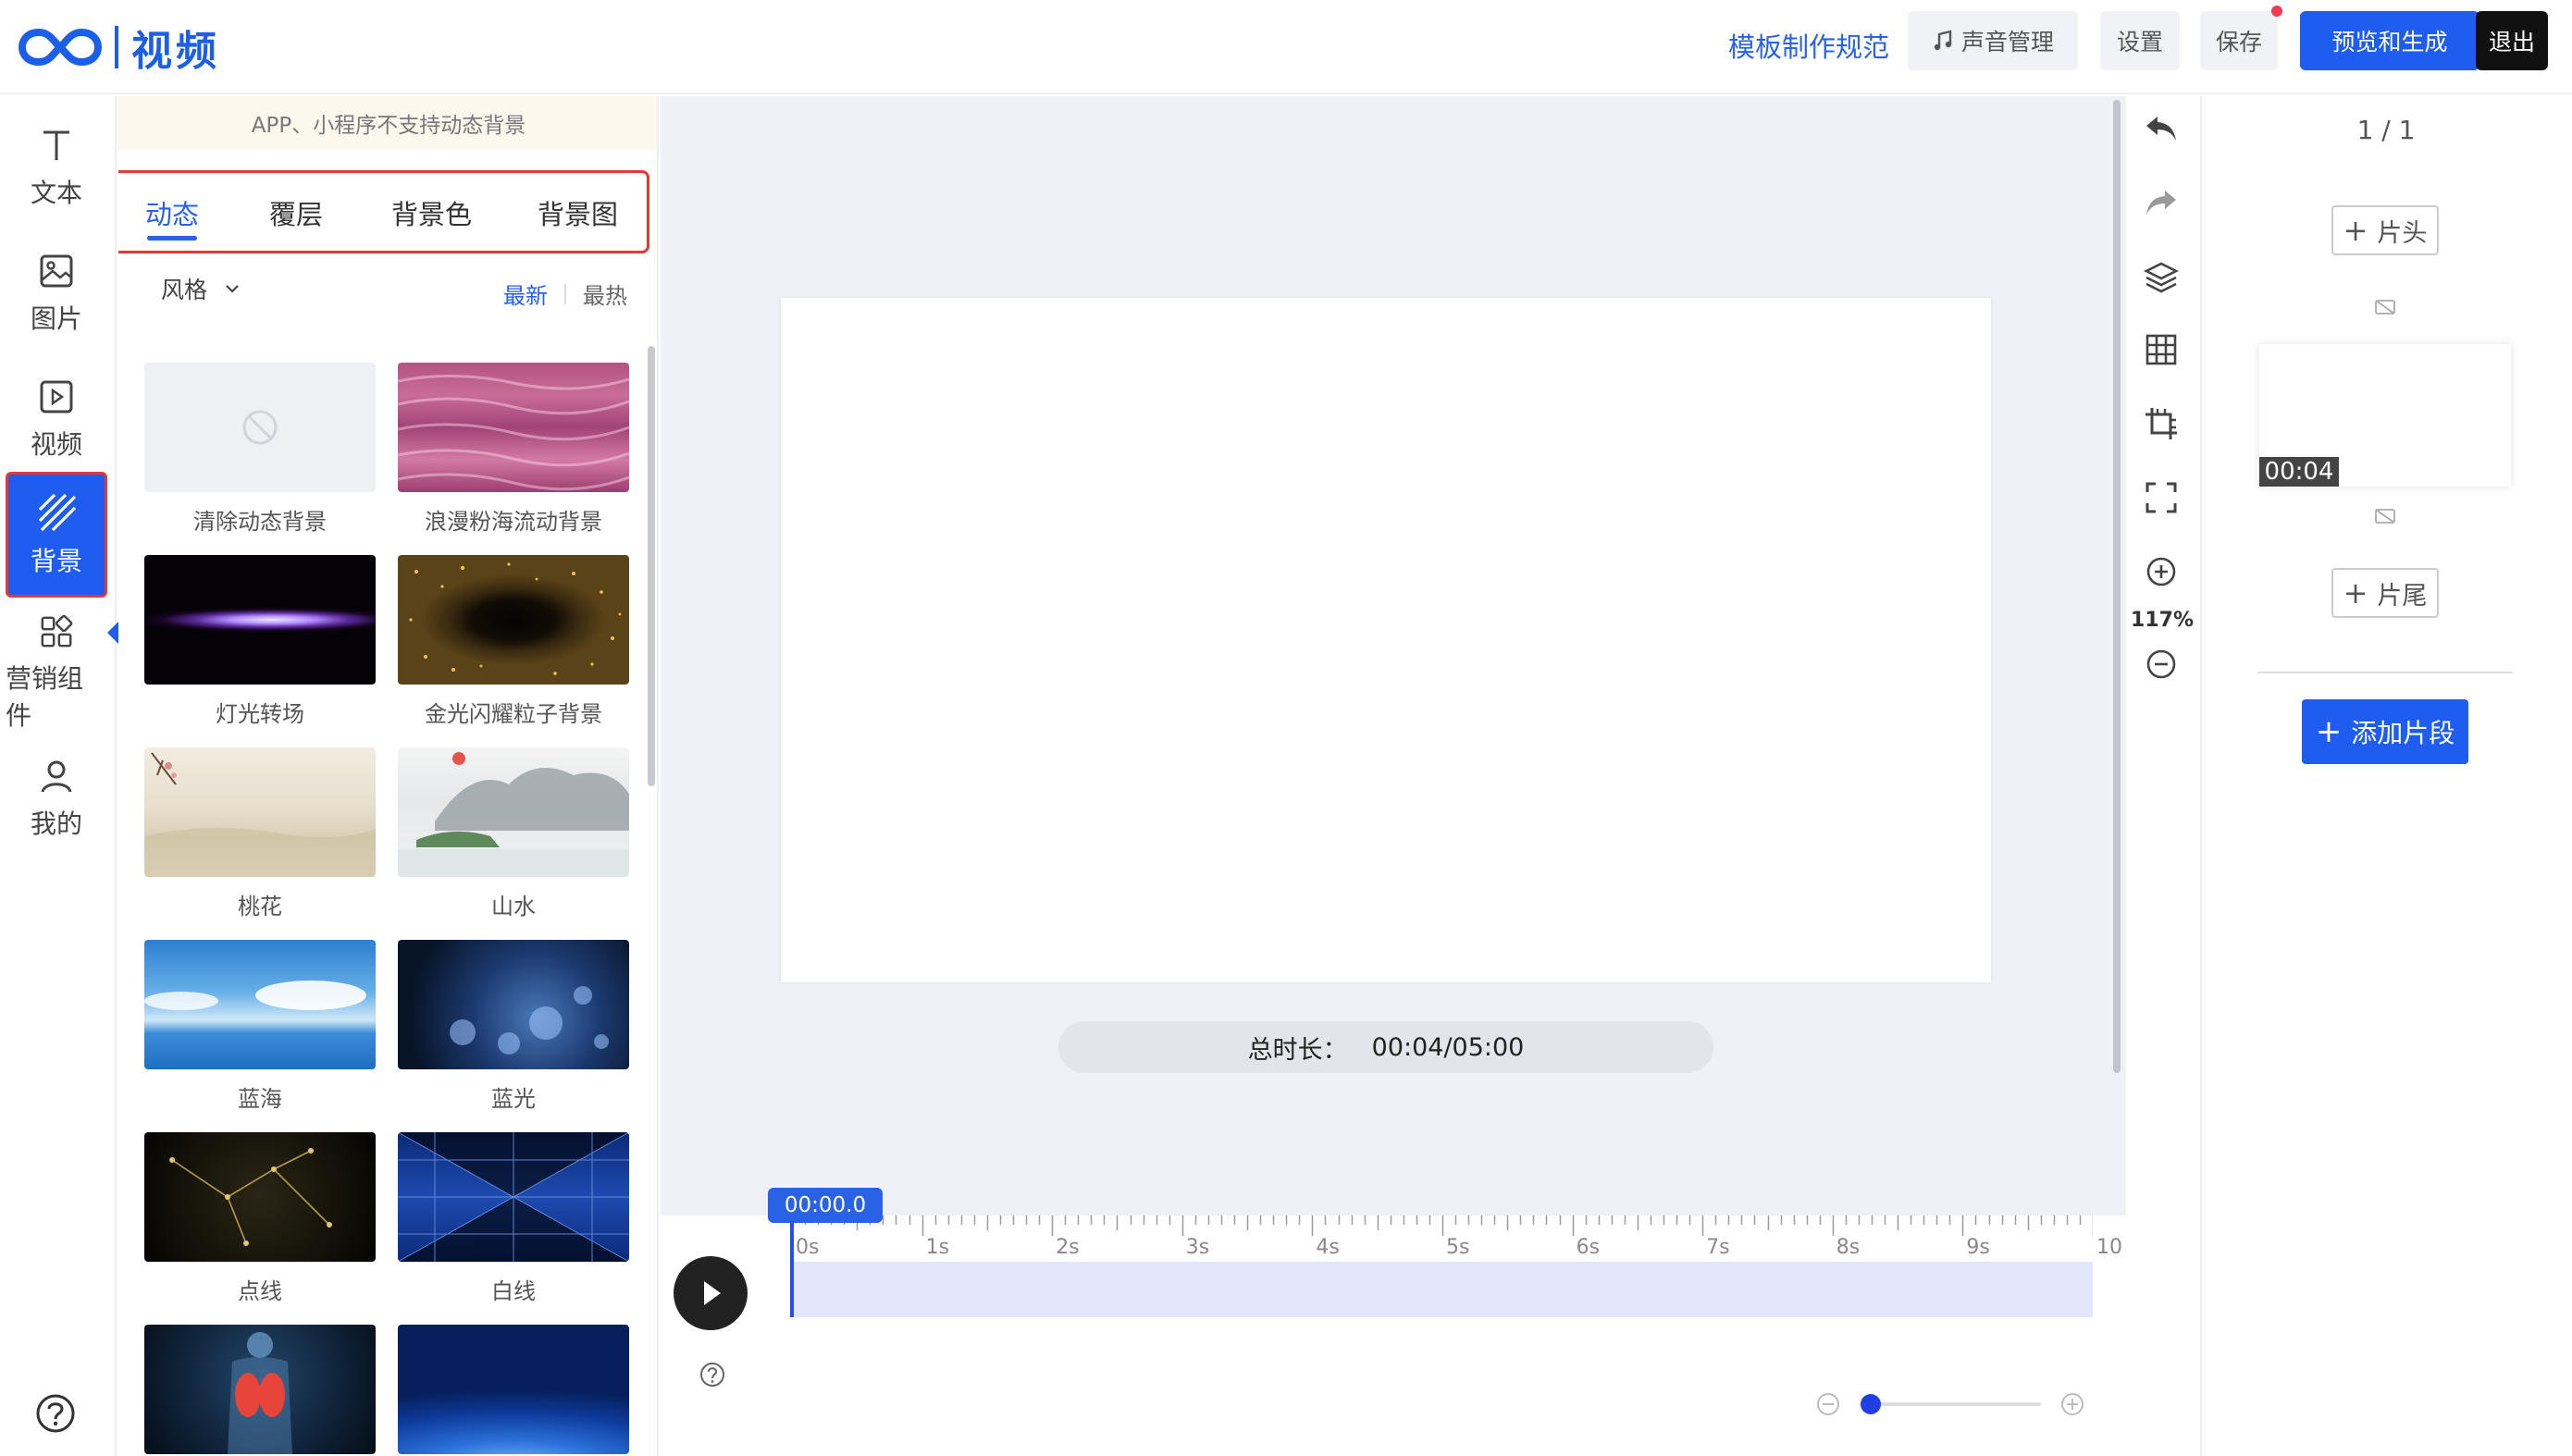 This screenshot has height=1456, width=2572. Describe the element at coordinates (56, 318) in the screenshot. I see `nav-label: 图片` at that location.